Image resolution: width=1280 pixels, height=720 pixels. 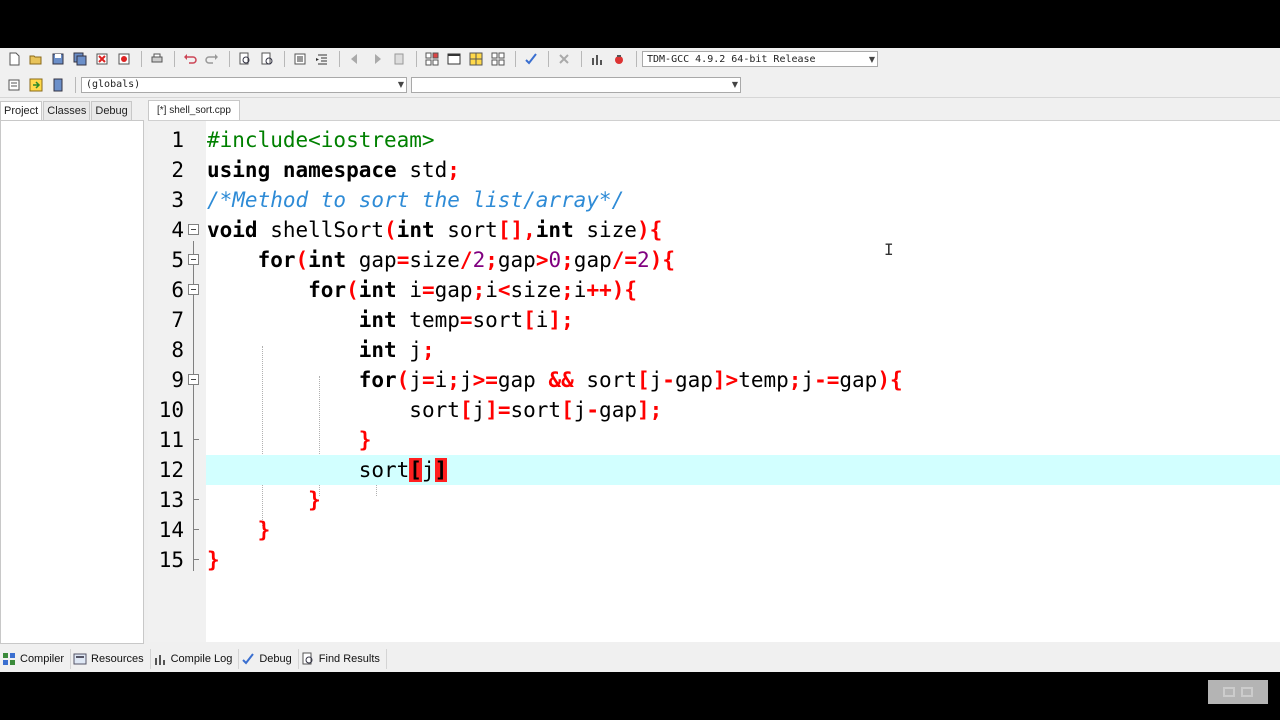 What do you see at coordinates (177, 200) in the screenshot?
I see `line-number: 3` at bounding box center [177, 200].